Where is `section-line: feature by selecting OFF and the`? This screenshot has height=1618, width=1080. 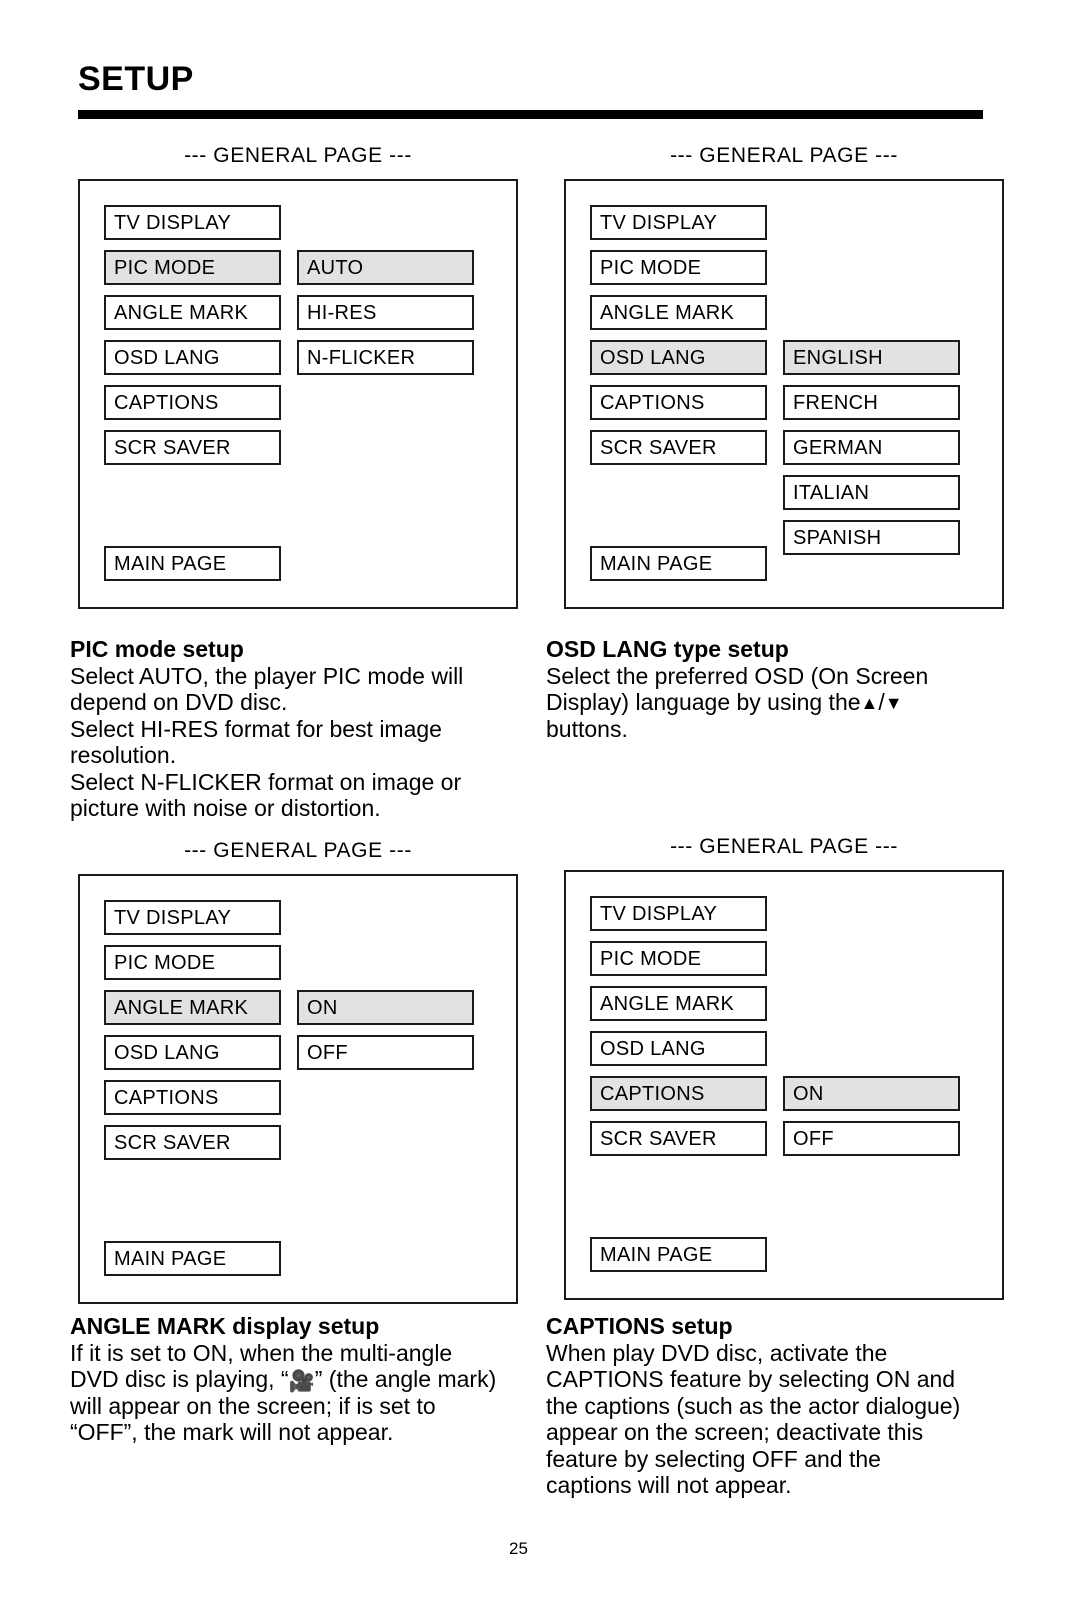 section-line: feature by selecting OFF and the is located at coordinates (713, 1458).